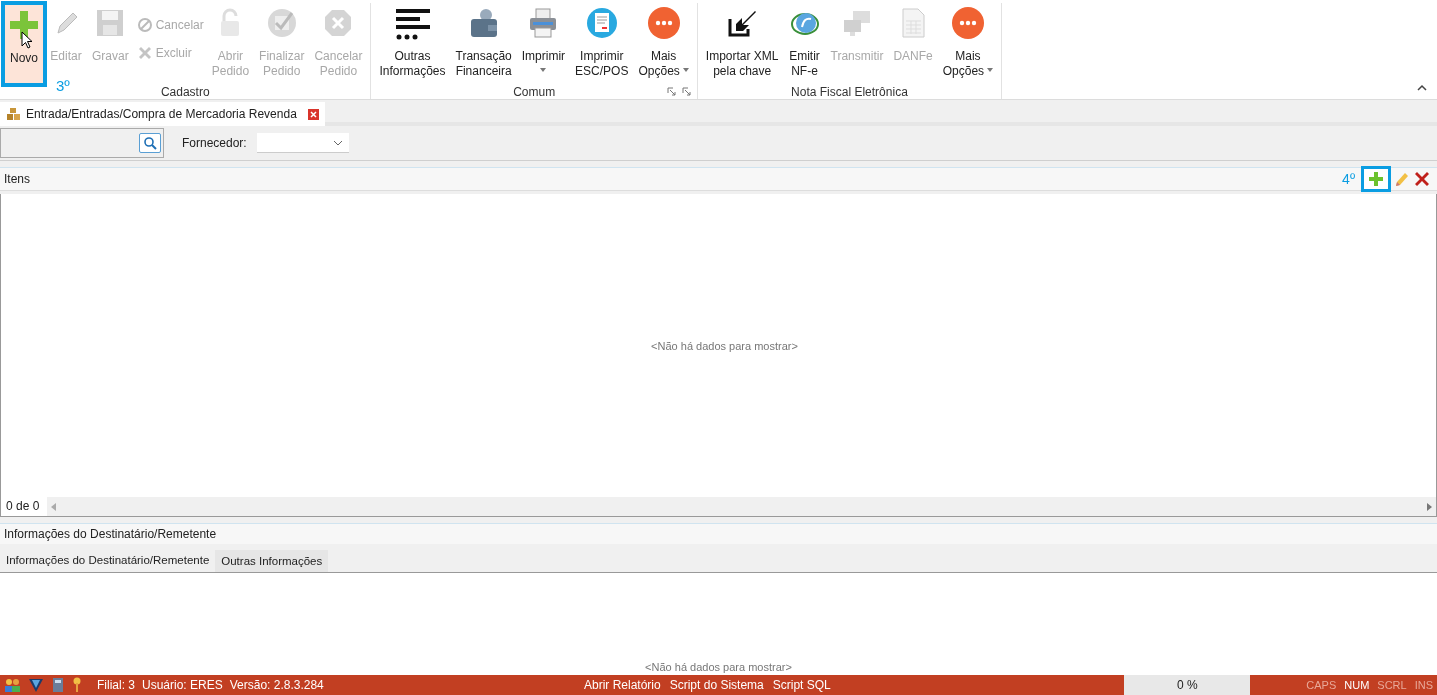  What do you see at coordinates (276, 685) in the screenshot?
I see `status-text: Versão: 2.8.3.284` at bounding box center [276, 685].